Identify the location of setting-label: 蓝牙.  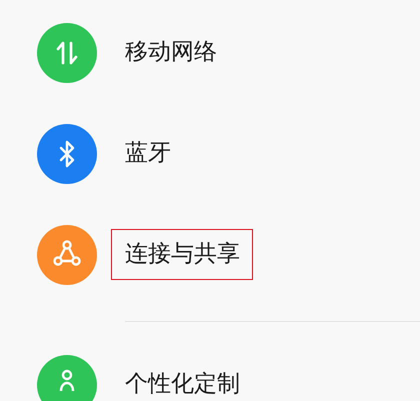
(148, 153).